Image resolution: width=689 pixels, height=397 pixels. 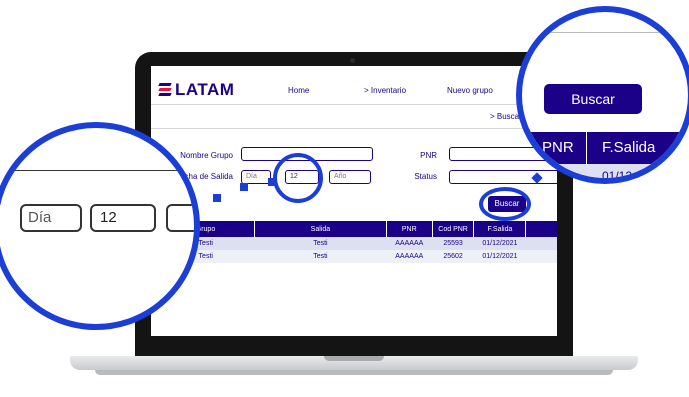 I want to click on cell-cod-pnr: 25593, so click(x=453, y=243).